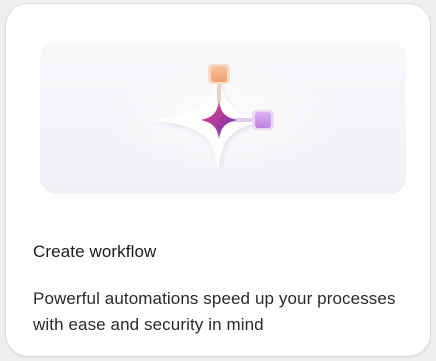 This screenshot has height=361, width=436. I want to click on card-title: Create workflow, so click(95, 251).